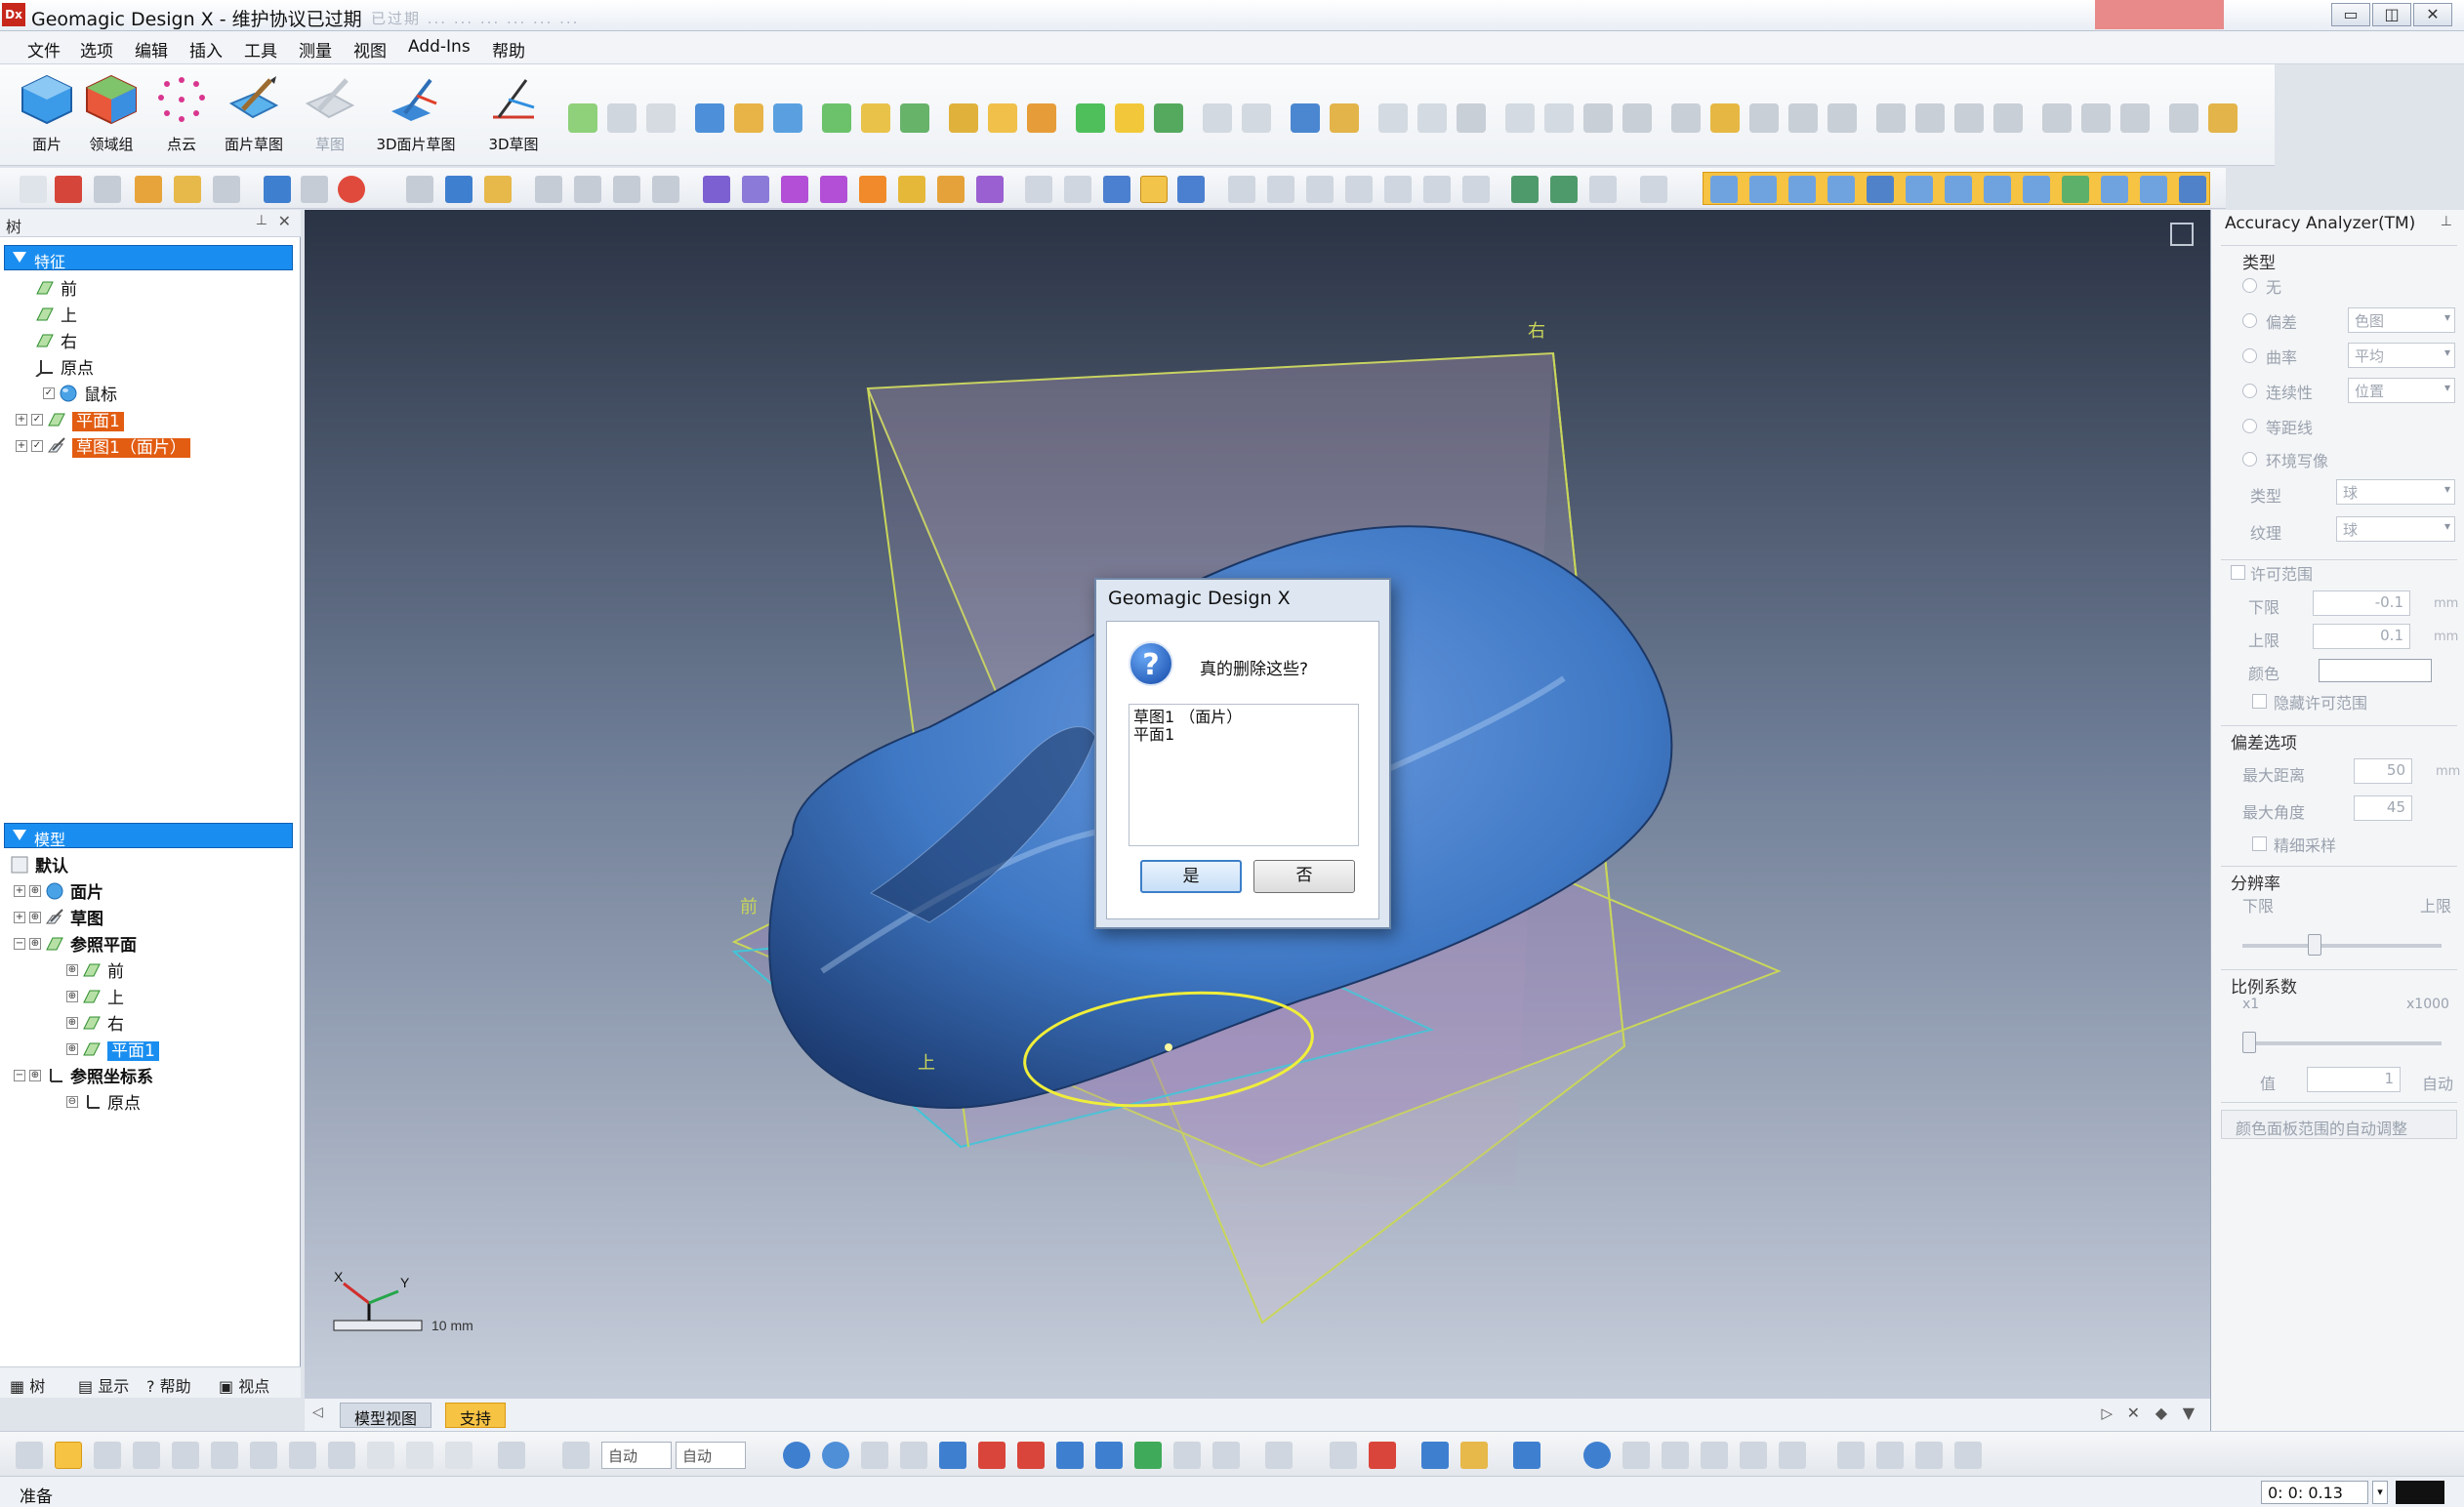 The image size is (2464, 1507). Describe the element at coordinates (83, 1075) in the screenshot. I see `tree-item-ref-coord-systems: − ⊕ 参照坐标系` at that location.